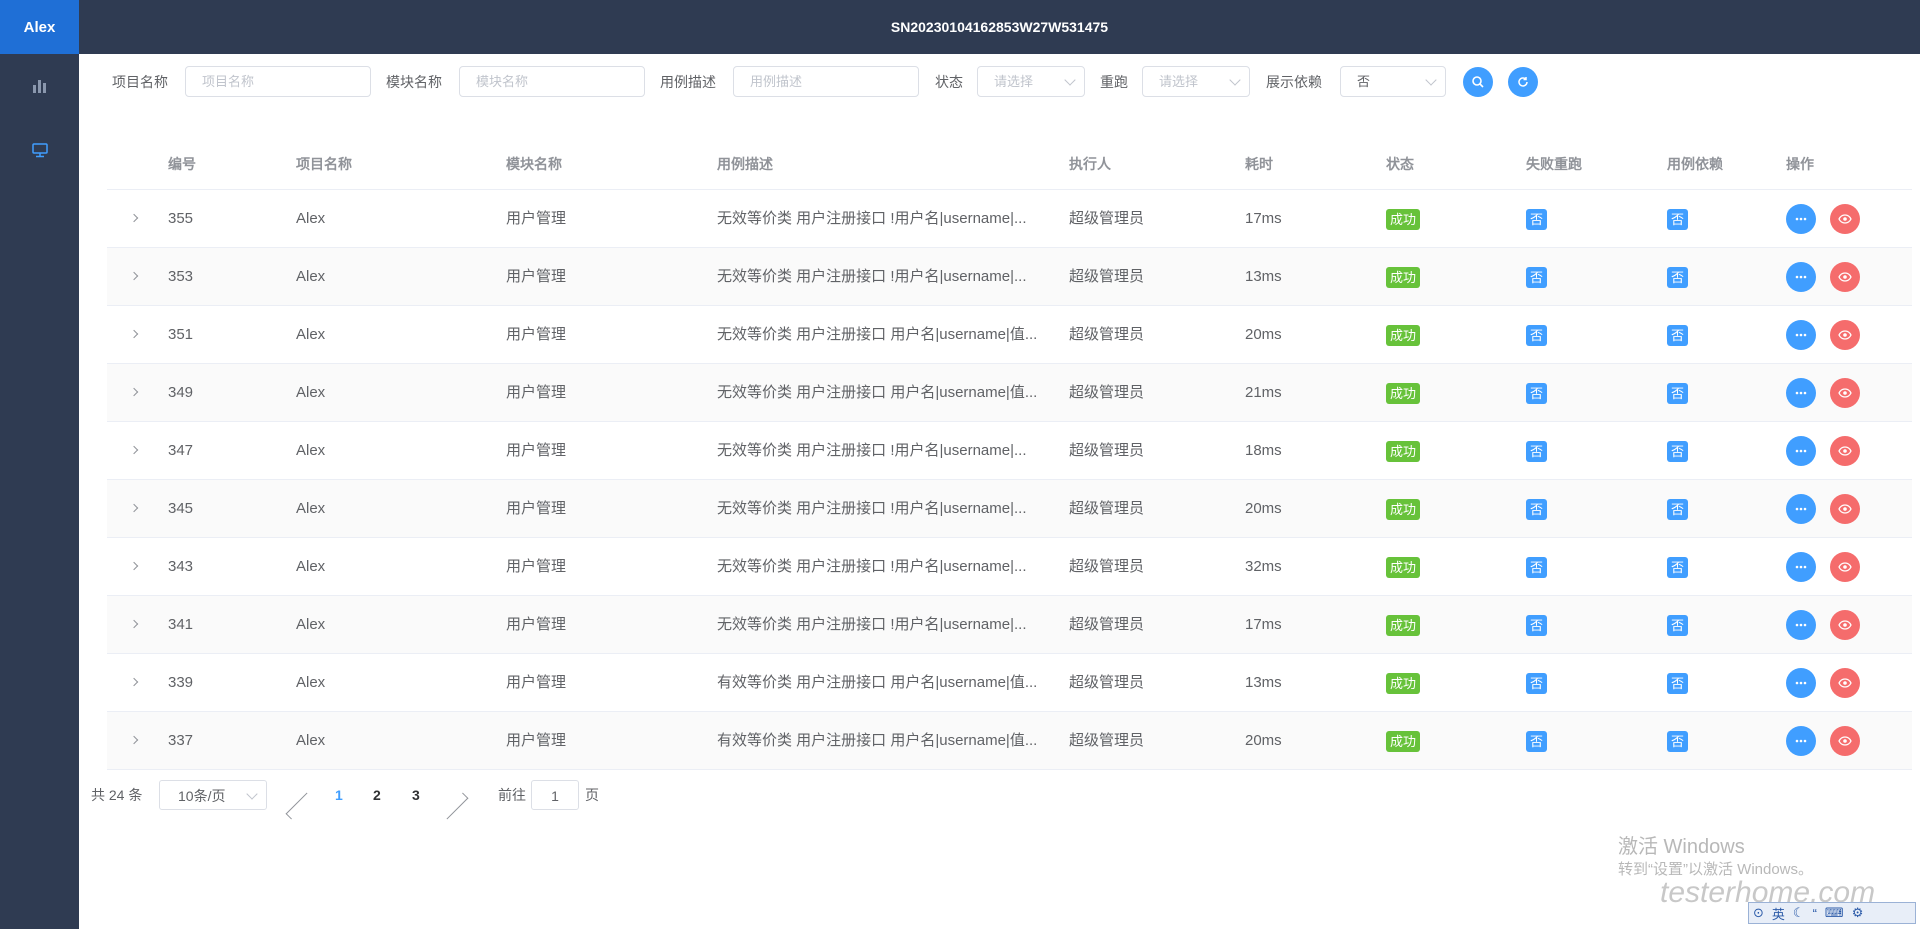 This screenshot has width=1920, height=929. What do you see at coordinates (416, 795) in the screenshot?
I see `page-3: 3` at bounding box center [416, 795].